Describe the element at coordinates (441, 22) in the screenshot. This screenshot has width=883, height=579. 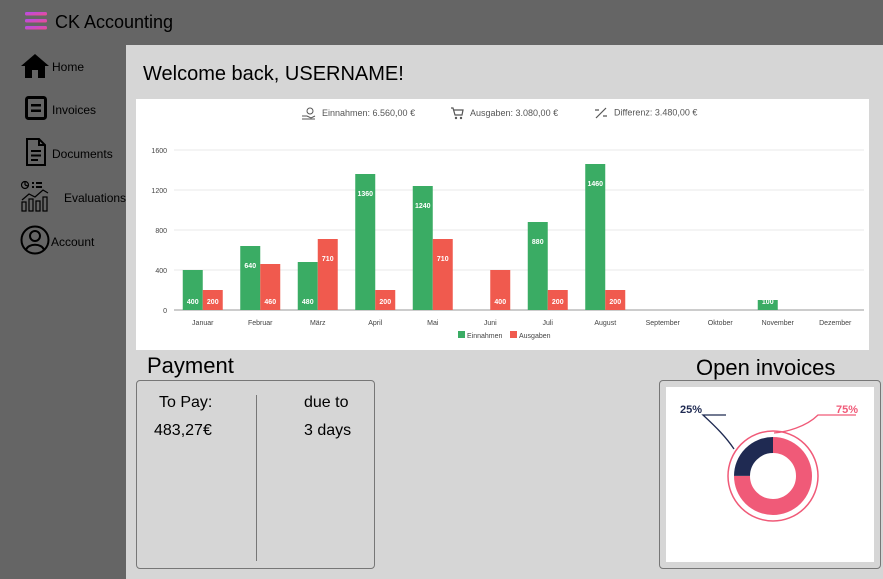
I see `top-bar: CK Accounting` at that location.